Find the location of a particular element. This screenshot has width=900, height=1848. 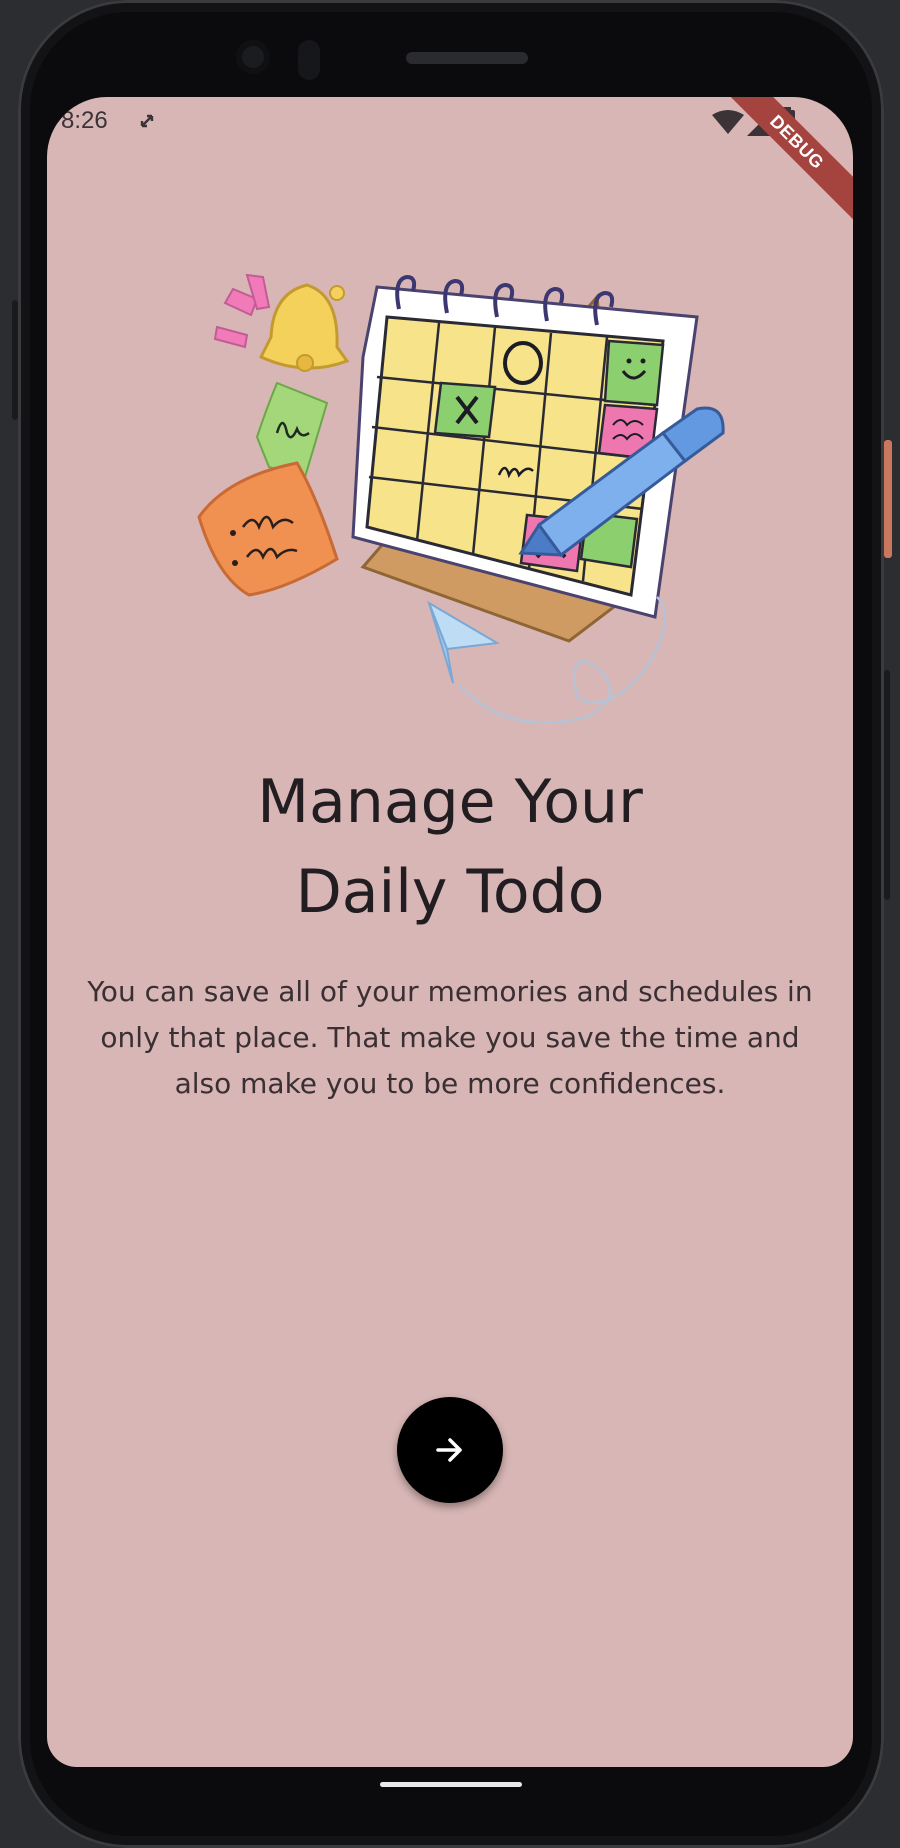

status-bar: 8:26 is located at coordinates (450, 122).